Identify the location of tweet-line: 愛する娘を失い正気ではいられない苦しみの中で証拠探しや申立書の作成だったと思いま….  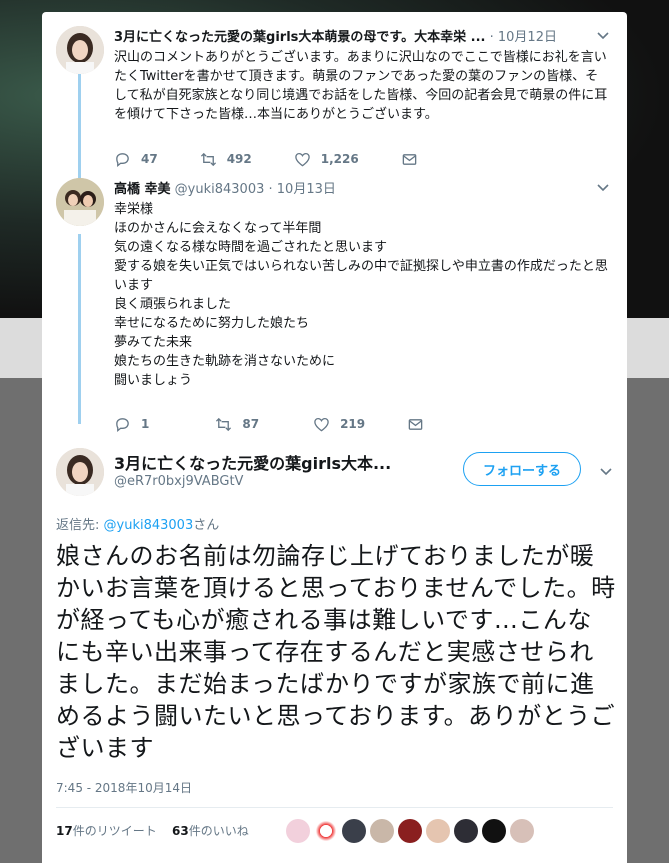
(361, 276).